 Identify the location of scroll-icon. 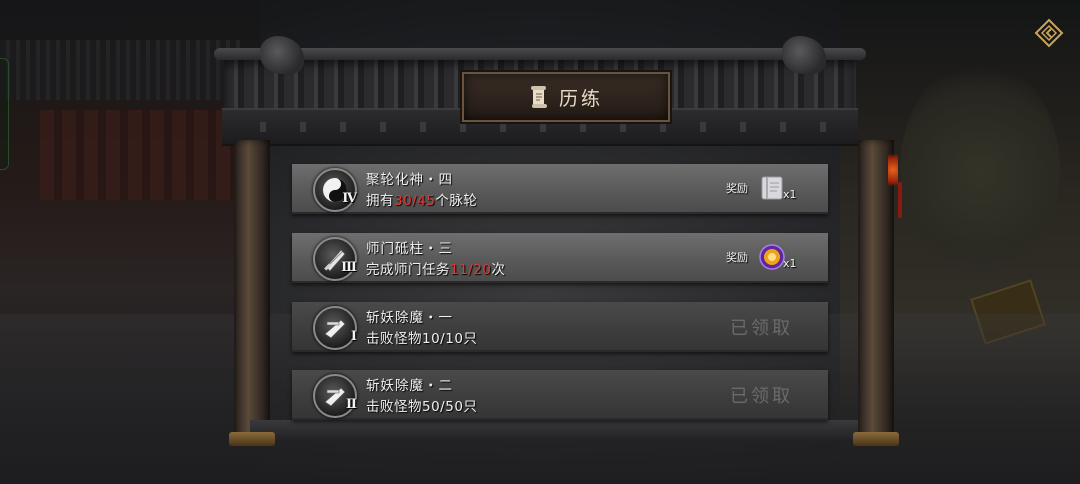
(539, 97).